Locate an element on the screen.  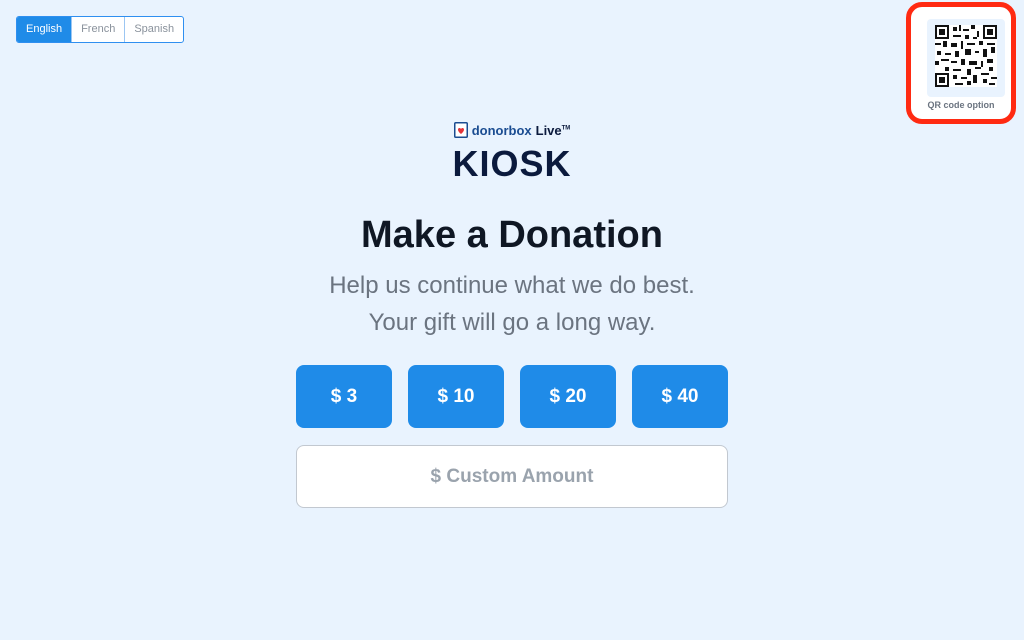
brand-name: donorbox is located at coordinates (501, 130).